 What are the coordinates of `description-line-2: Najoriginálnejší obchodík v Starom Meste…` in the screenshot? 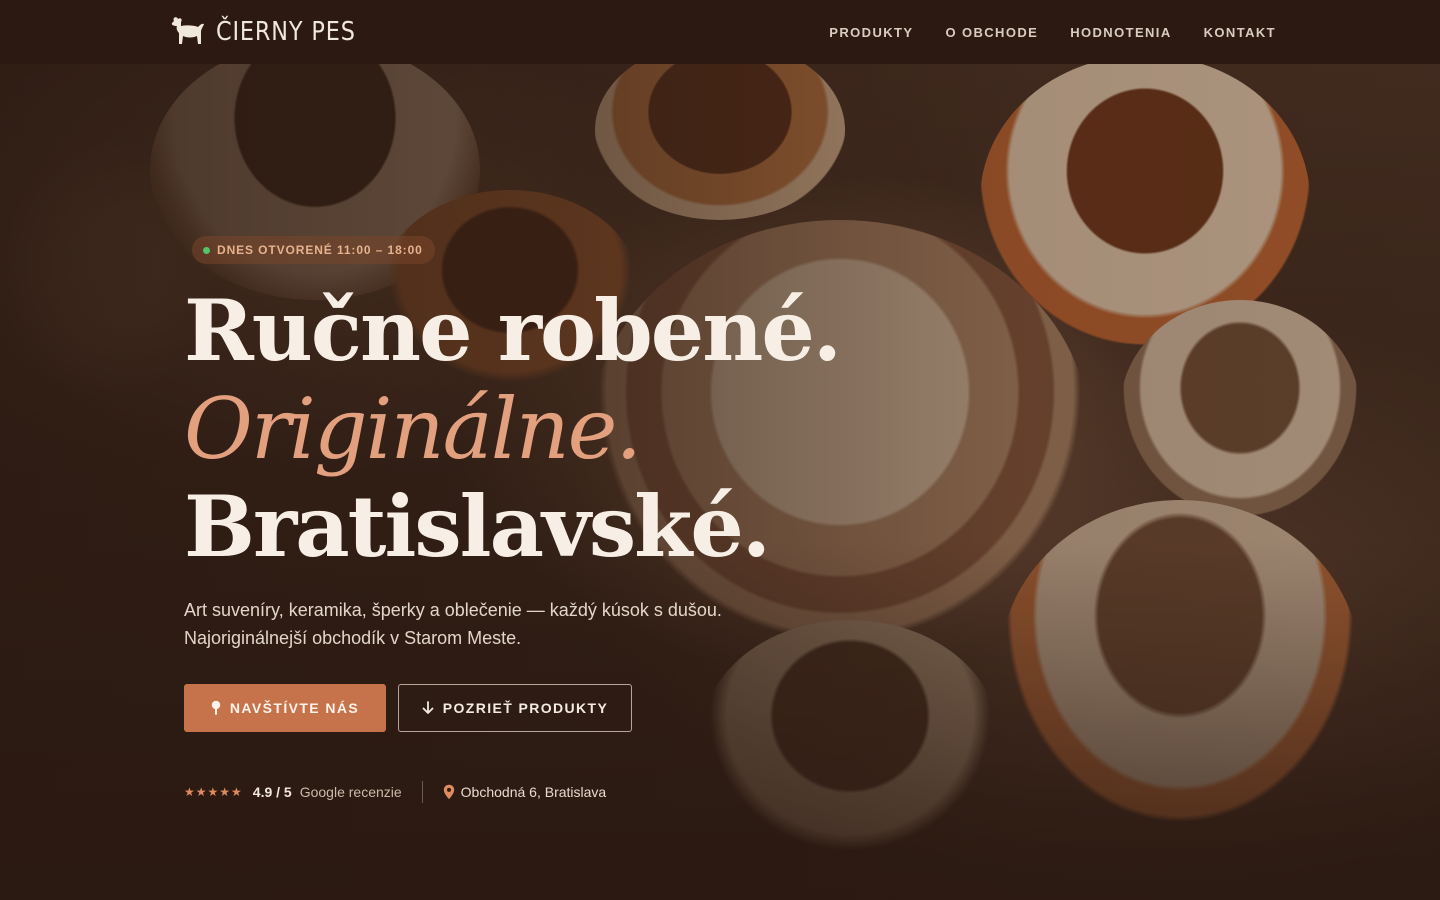 It's located at (353, 638).